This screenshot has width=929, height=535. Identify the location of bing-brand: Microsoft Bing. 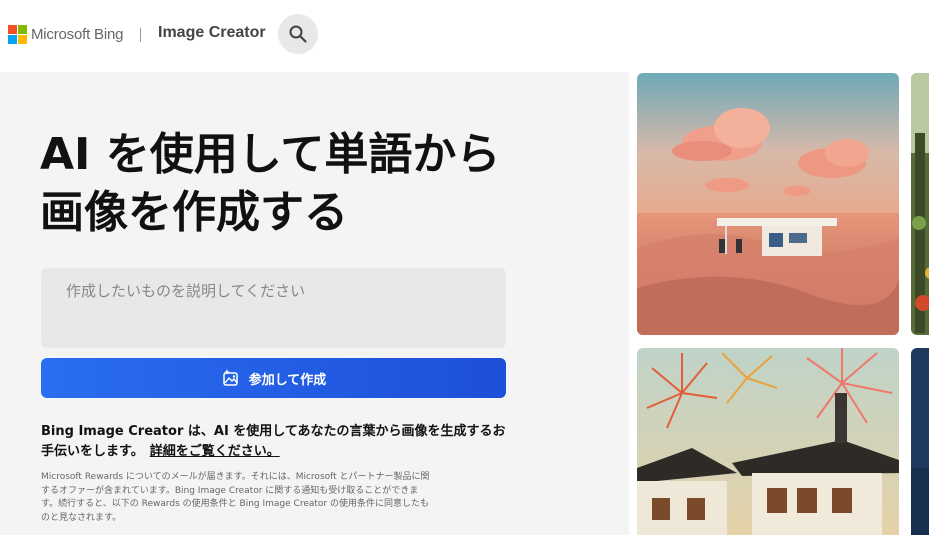
(65, 34).